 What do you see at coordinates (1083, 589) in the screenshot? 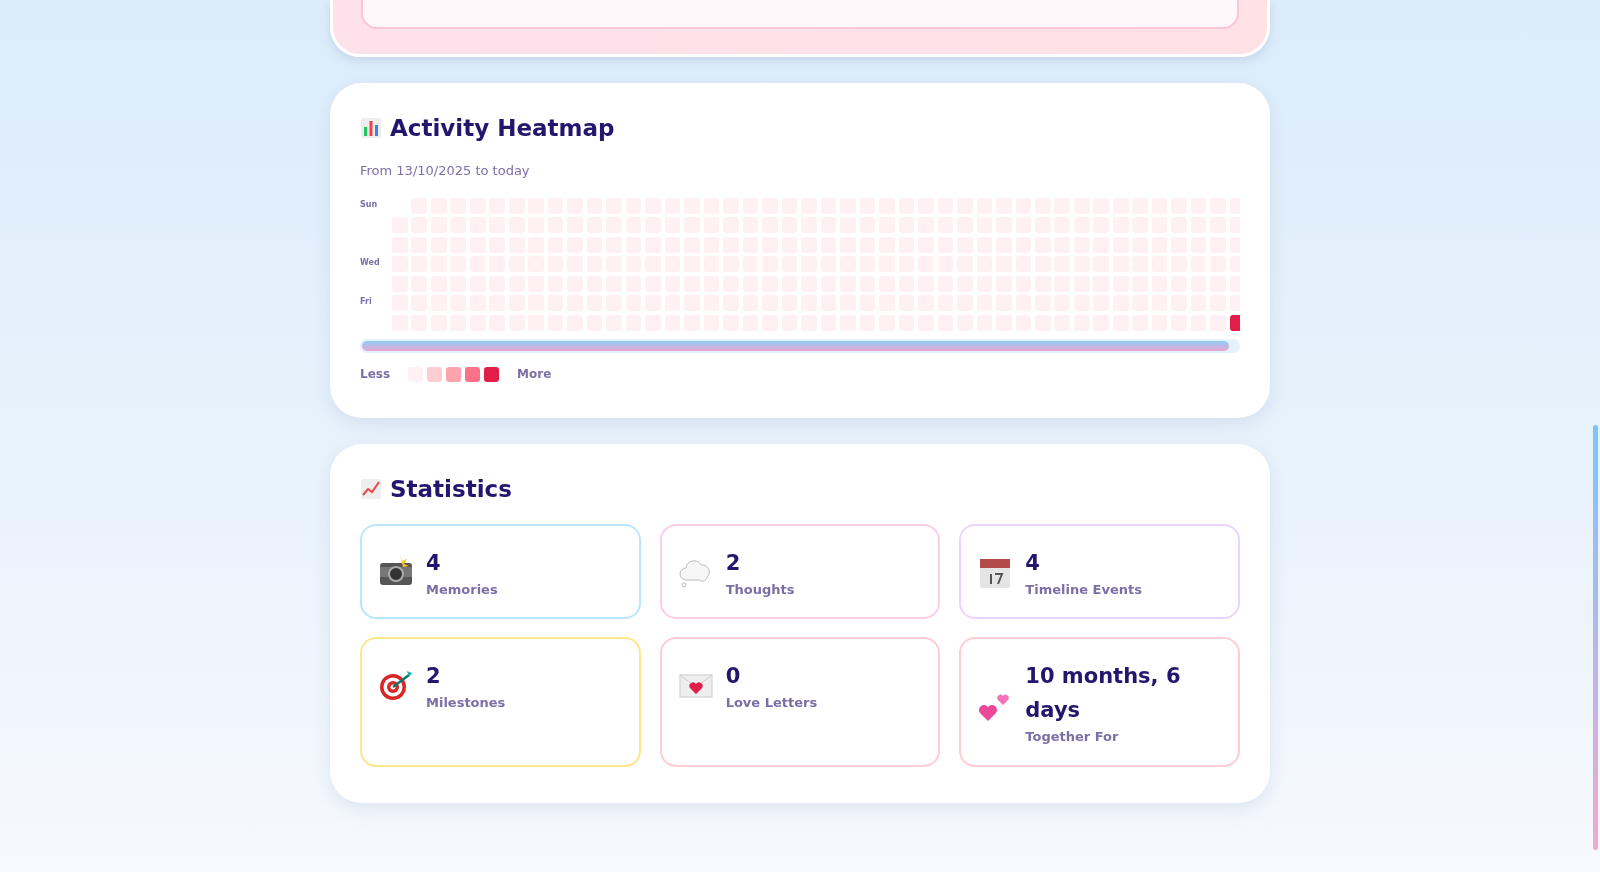
I see `stat-label: Timeline Events` at bounding box center [1083, 589].